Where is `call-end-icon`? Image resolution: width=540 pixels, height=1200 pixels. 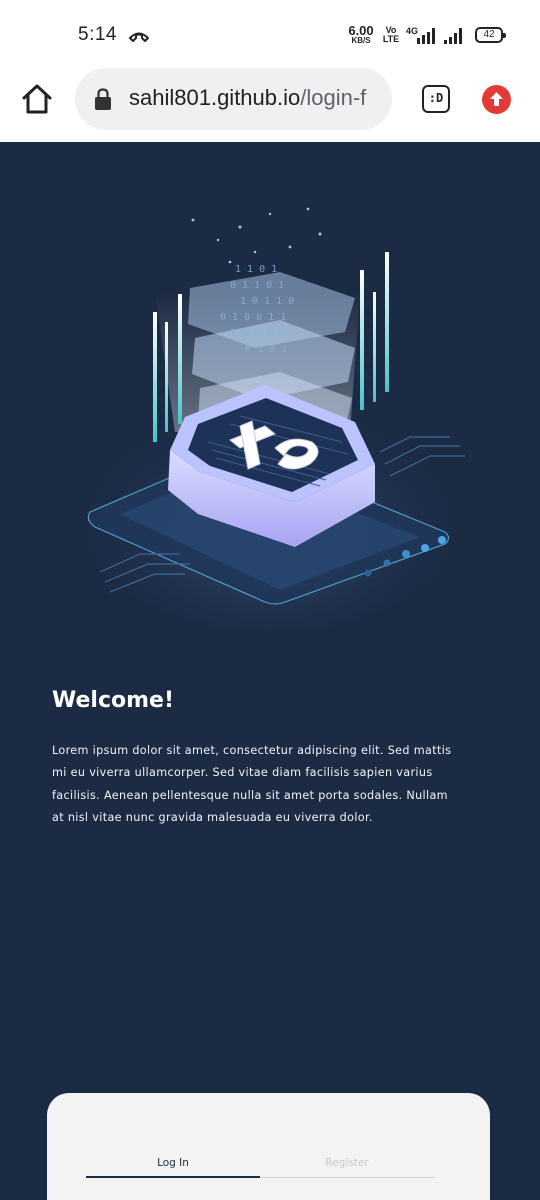 call-end-icon is located at coordinates (139, 37).